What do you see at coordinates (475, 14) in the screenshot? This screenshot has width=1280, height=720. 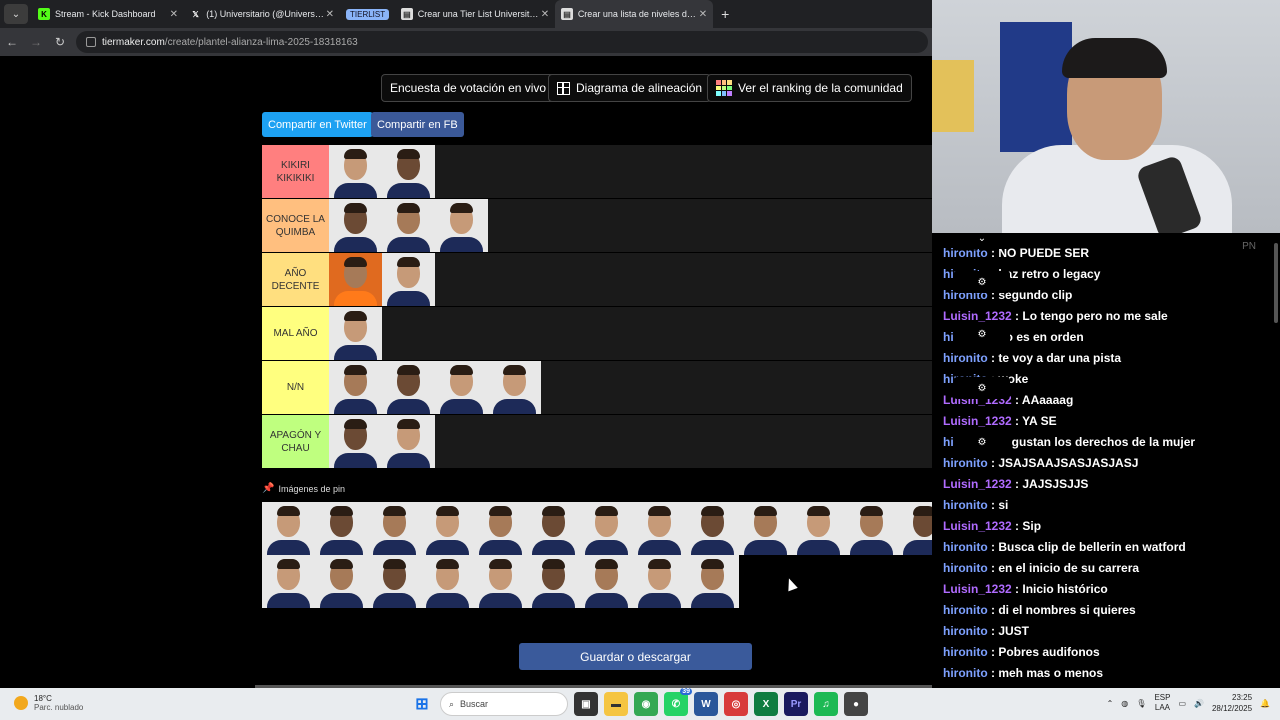 I see `tab-tiermaker-universitario: ▤ Crear una Tier List Universitario ✕` at bounding box center [475, 14].